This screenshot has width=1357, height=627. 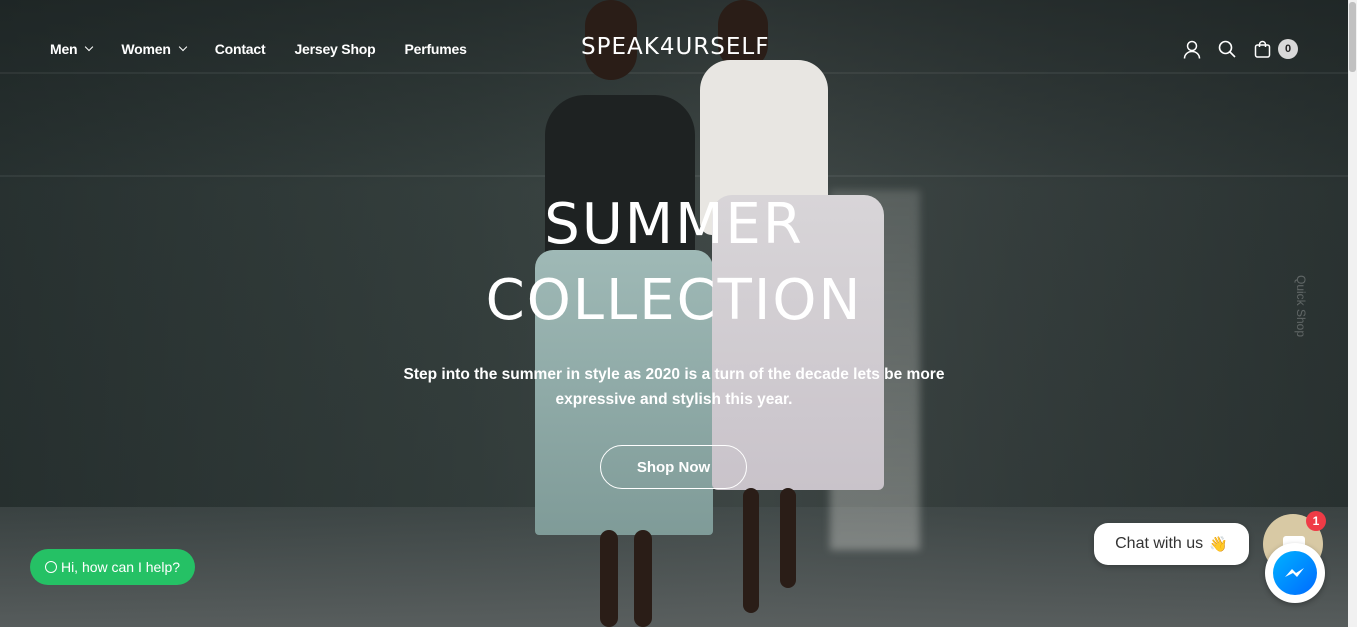 What do you see at coordinates (1240, 49) in the screenshot?
I see `header-icons: 0` at bounding box center [1240, 49].